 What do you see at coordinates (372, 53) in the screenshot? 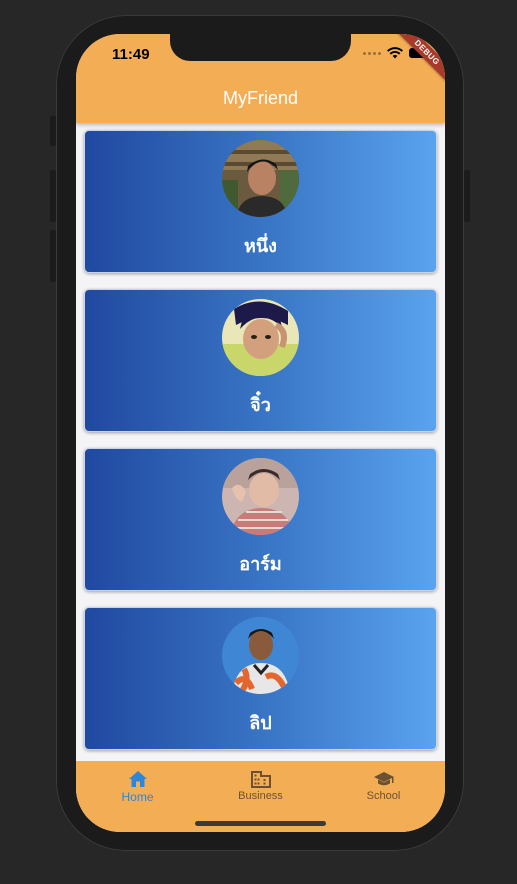
I see `signal-icon` at bounding box center [372, 53].